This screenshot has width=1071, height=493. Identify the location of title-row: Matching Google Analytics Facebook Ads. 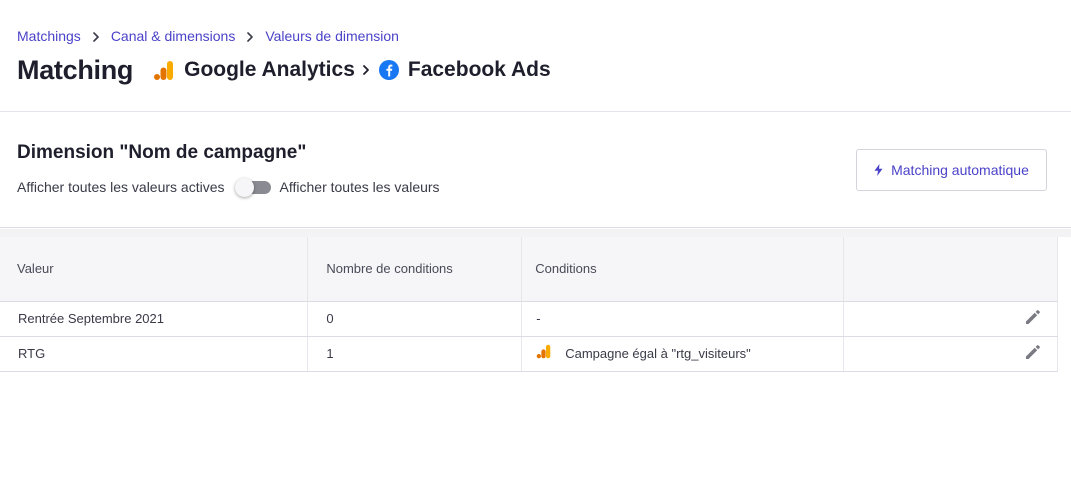
(284, 70).